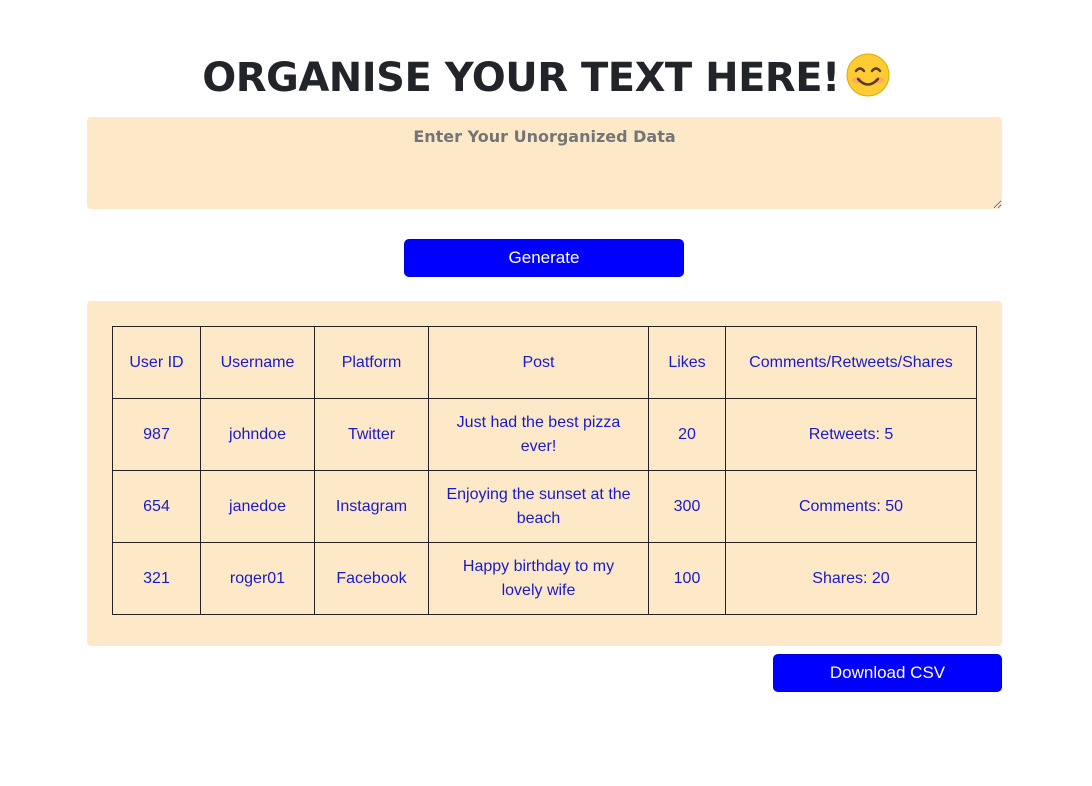 This screenshot has height=786, width=1092. I want to click on cell-engagement: Retweets: 5, so click(851, 434).